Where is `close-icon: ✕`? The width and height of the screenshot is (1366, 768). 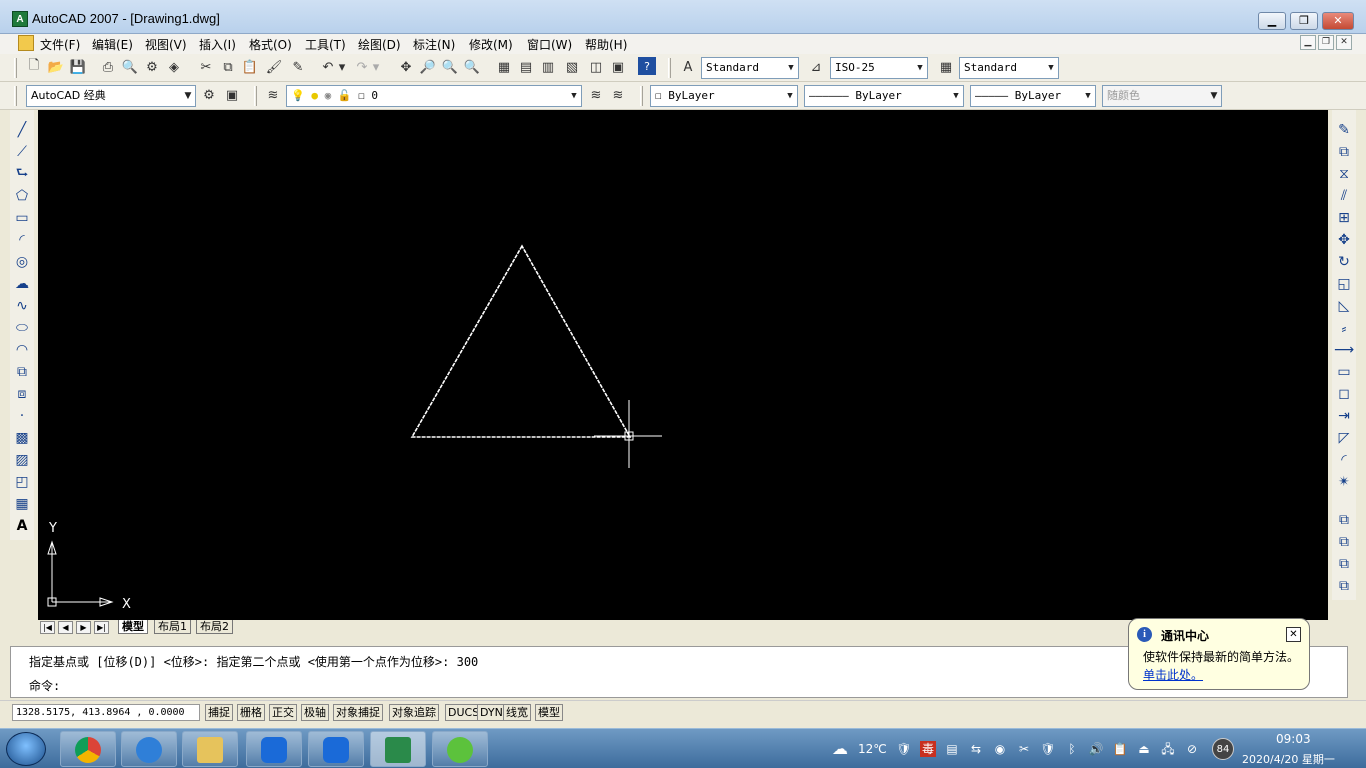
close-icon: ✕ is located at coordinates (1293, 634).